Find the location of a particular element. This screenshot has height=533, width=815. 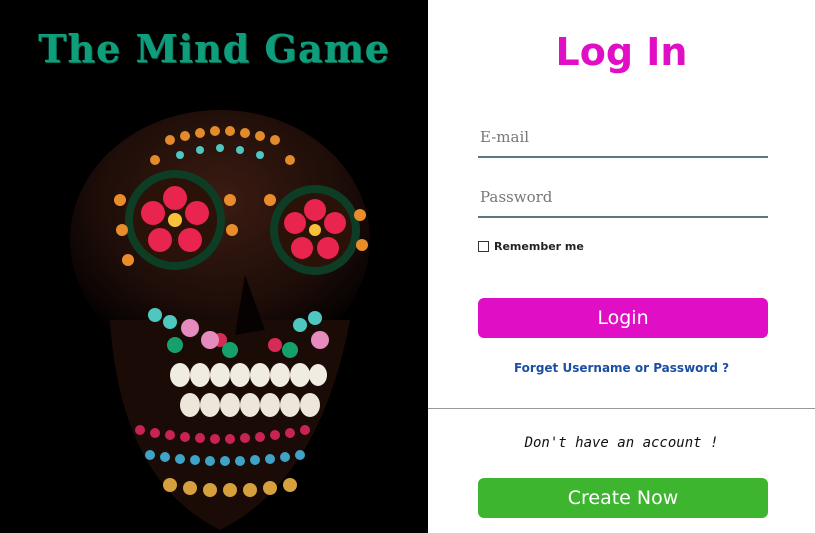

remember-me: Remember me is located at coordinates (531, 246).